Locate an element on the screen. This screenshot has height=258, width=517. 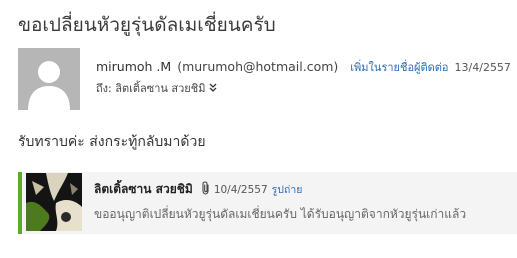
recipients-line: ถึง: ลิตเติ้ลซาน สวยชิมิ is located at coordinates (156, 88).